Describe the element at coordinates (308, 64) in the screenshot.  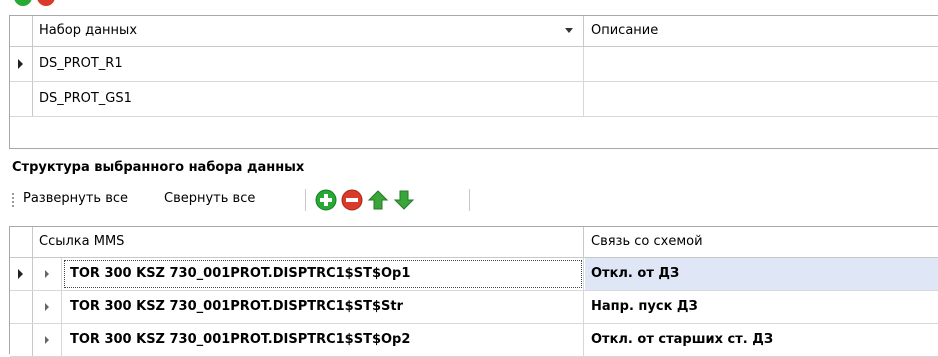
I see `dataset-name-cell: DS_PROT_R1` at that location.